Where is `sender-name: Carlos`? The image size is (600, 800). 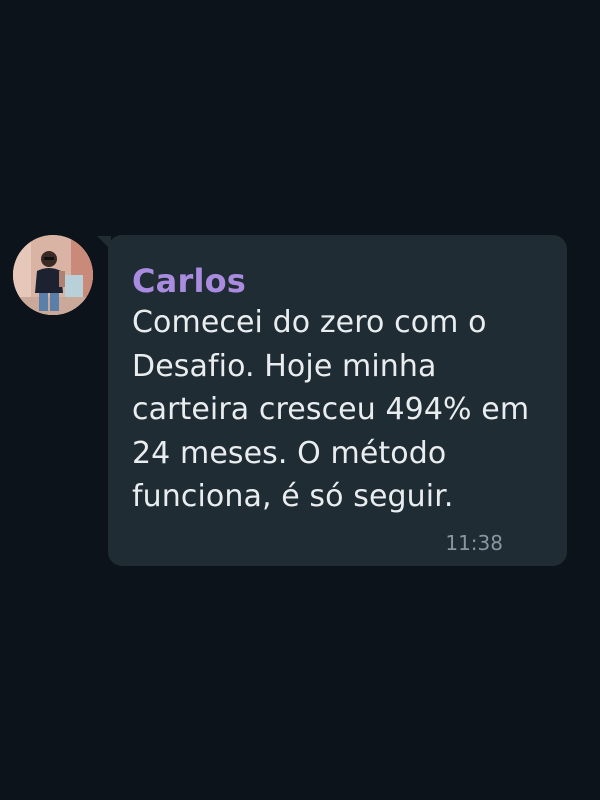
sender-name: Carlos is located at coordinates (336, 281).